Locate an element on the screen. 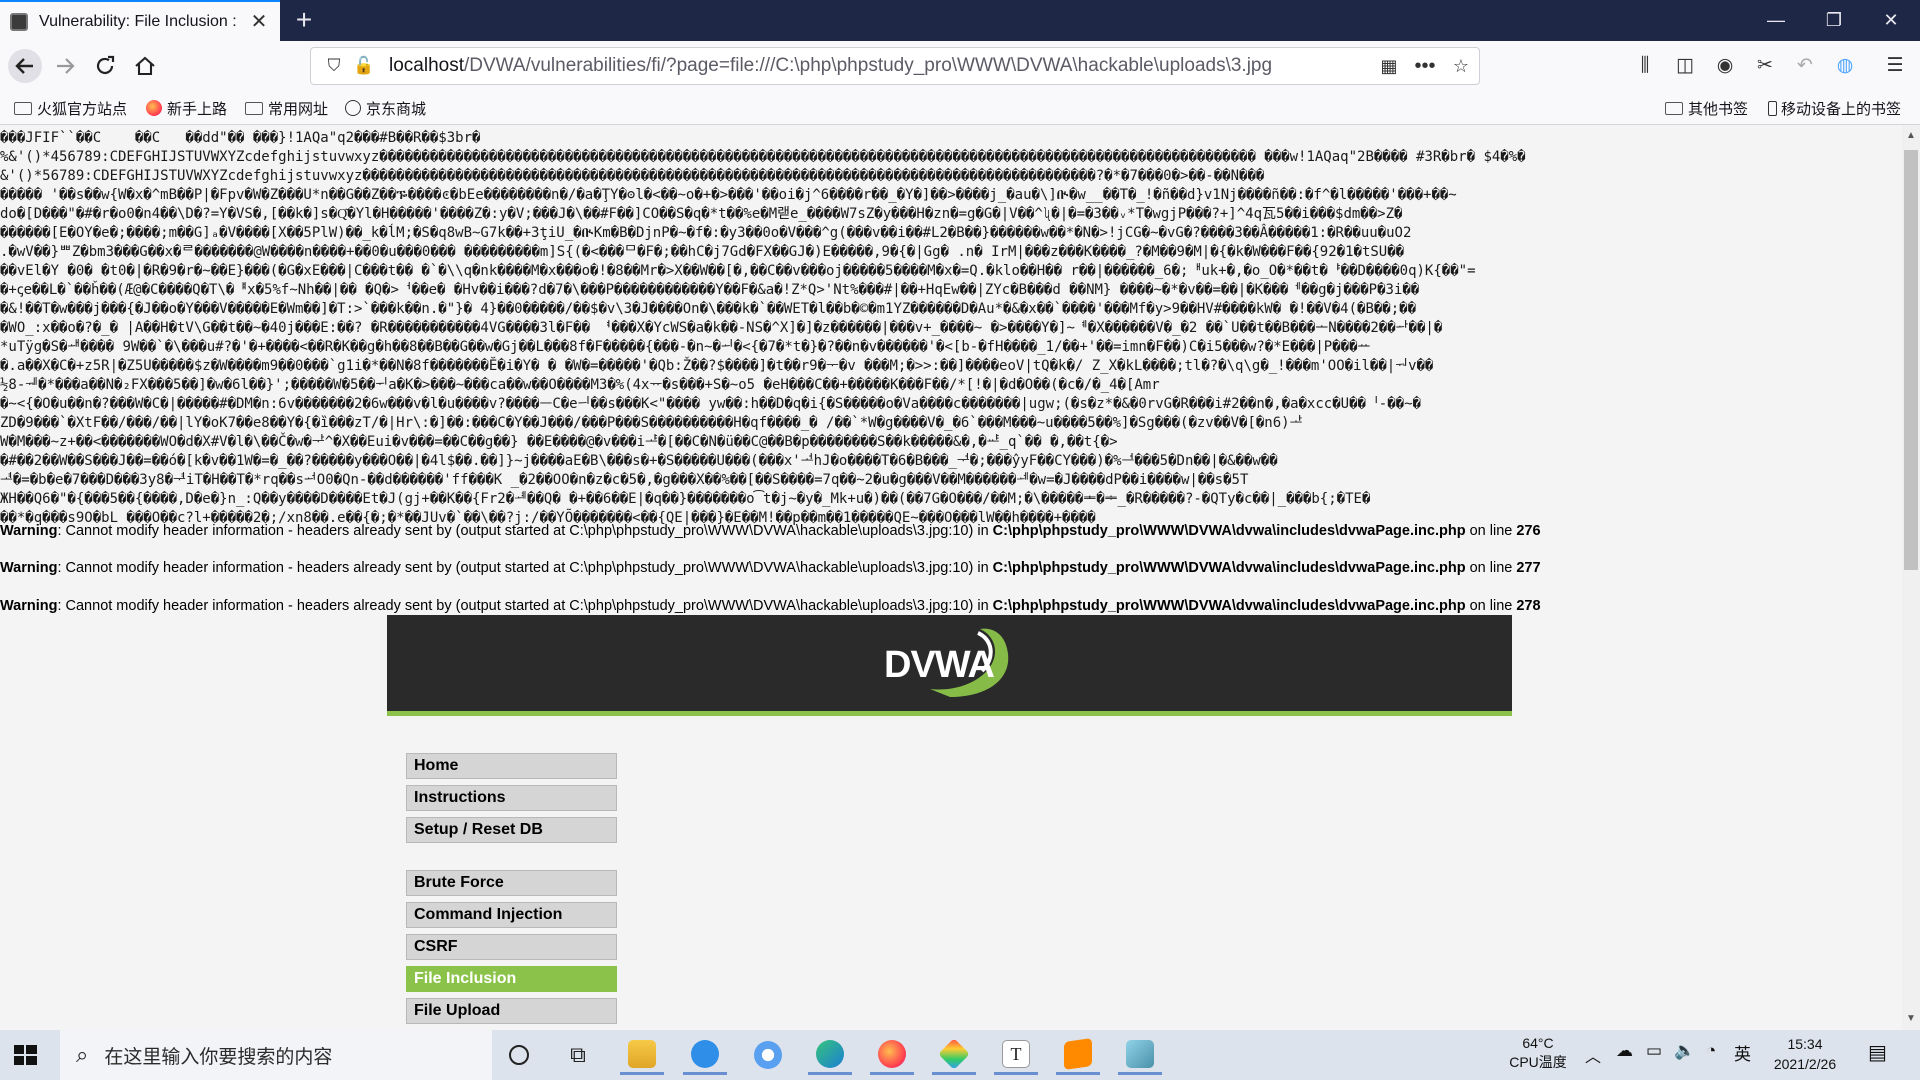  bookmark-other: 其他书签 is located at coordinates (1706, 108).